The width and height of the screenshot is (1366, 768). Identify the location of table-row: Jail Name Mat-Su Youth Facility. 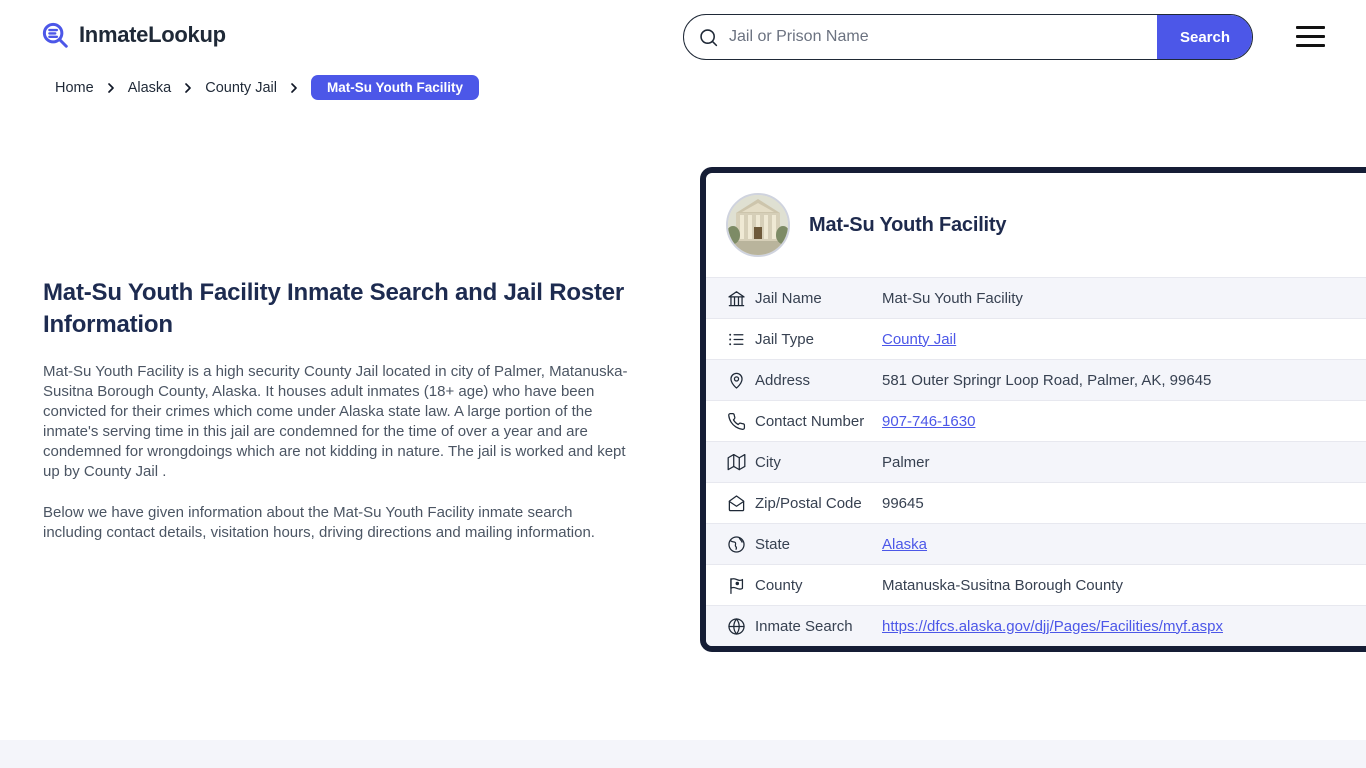
(1036, 297).